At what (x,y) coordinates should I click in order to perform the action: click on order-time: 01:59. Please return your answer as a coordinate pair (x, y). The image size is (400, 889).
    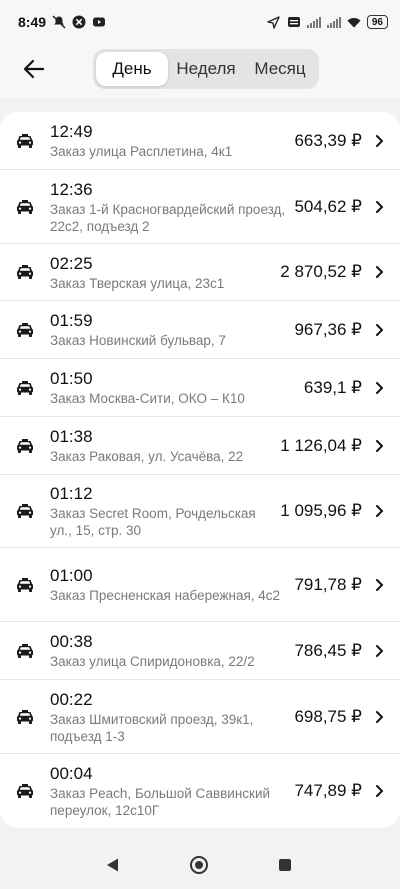
    Looking at the image, I should click on (71, 320).